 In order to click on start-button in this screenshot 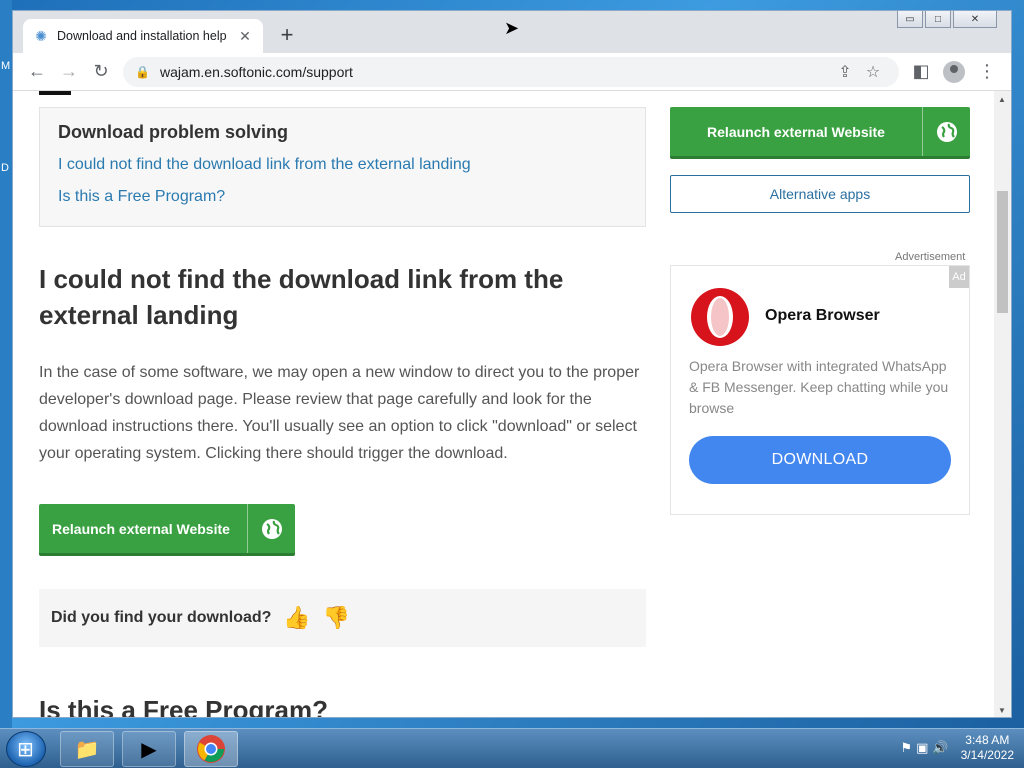, I will do `click(26, 749)`.